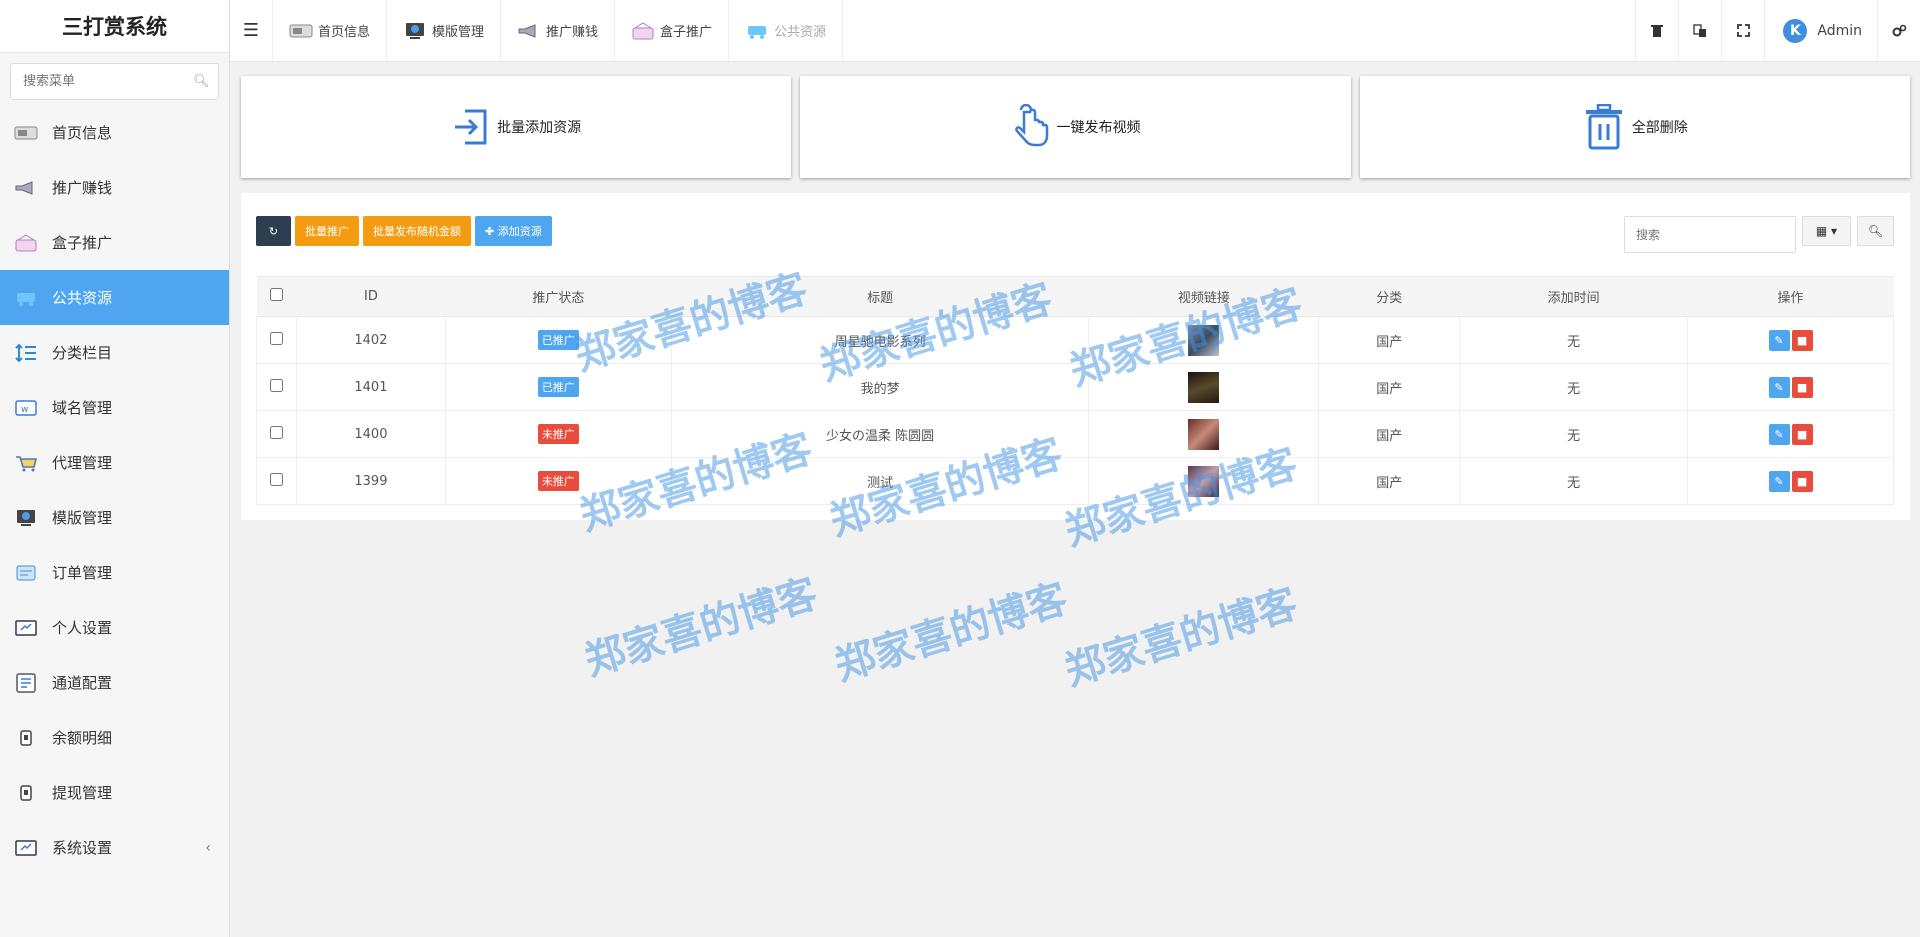  I want to click on status-cell: 未推广, so click(558, 434).